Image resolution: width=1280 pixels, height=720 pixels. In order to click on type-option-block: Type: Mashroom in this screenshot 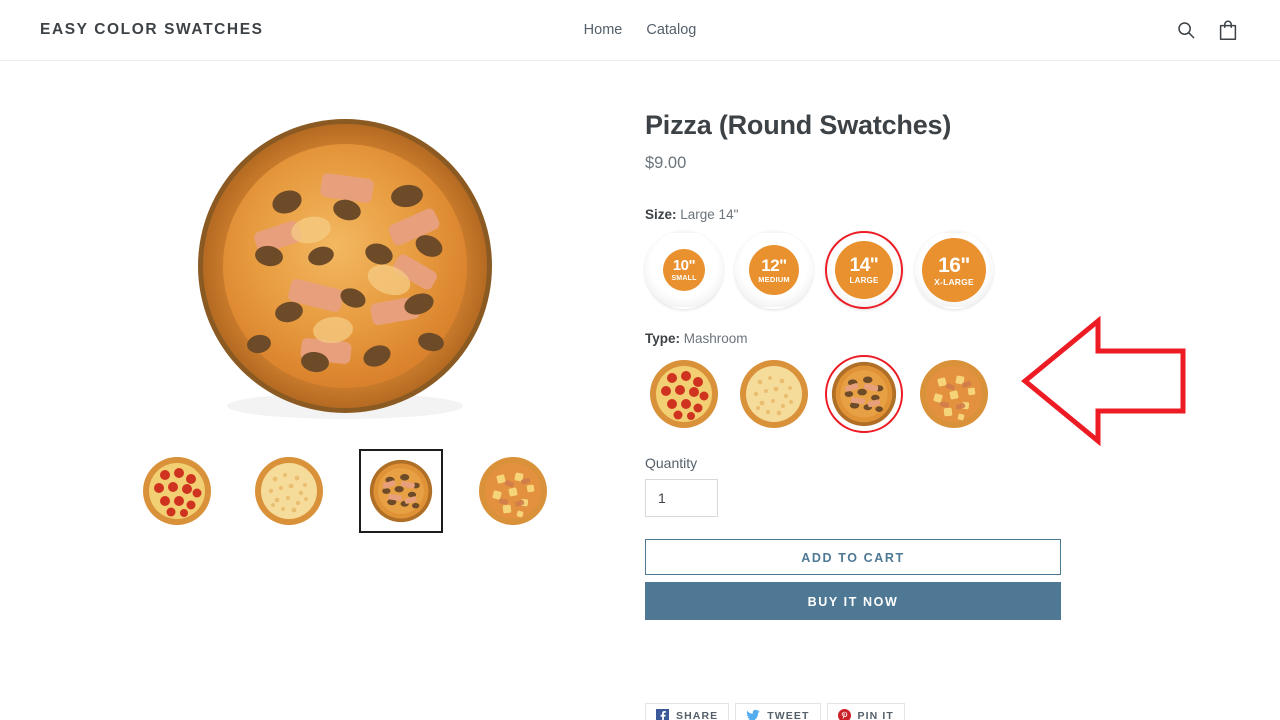, I will do `click(857, 382)`.